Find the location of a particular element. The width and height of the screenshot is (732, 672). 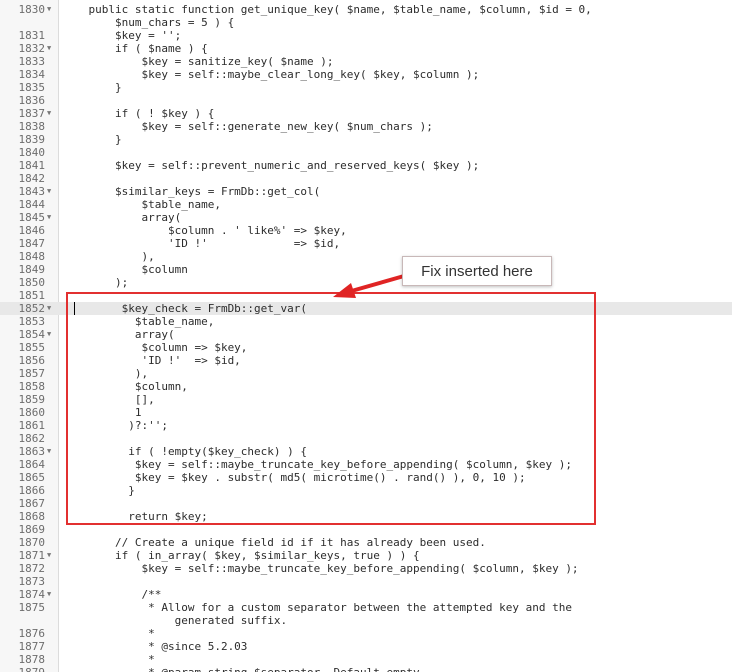

code-text: 1 is located at coordinates (102, 412).